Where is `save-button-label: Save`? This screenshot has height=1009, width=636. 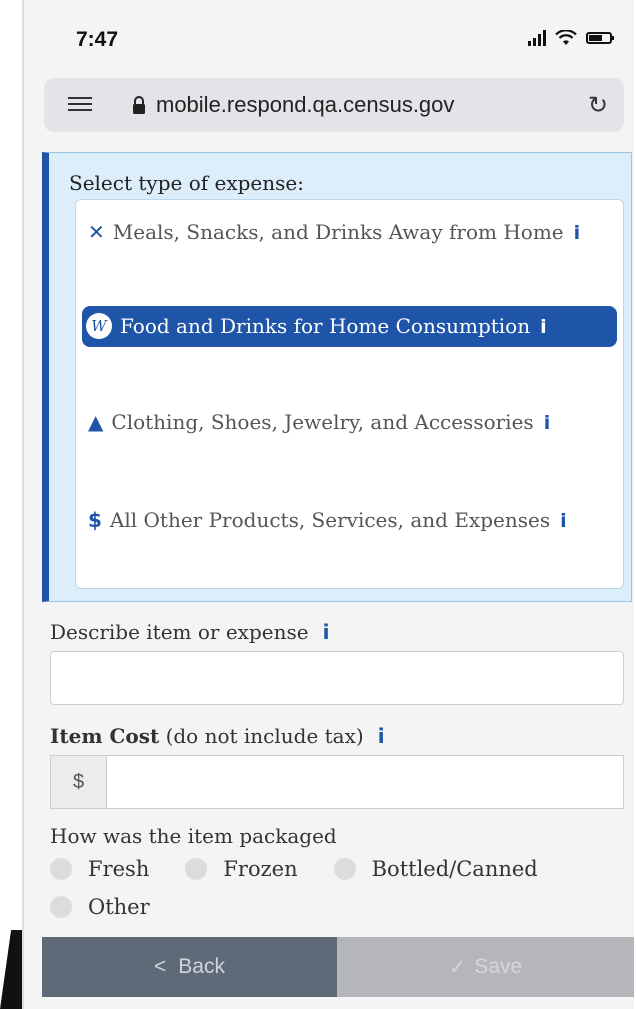
save-button-label: Save is located at coordinates (498, 966).